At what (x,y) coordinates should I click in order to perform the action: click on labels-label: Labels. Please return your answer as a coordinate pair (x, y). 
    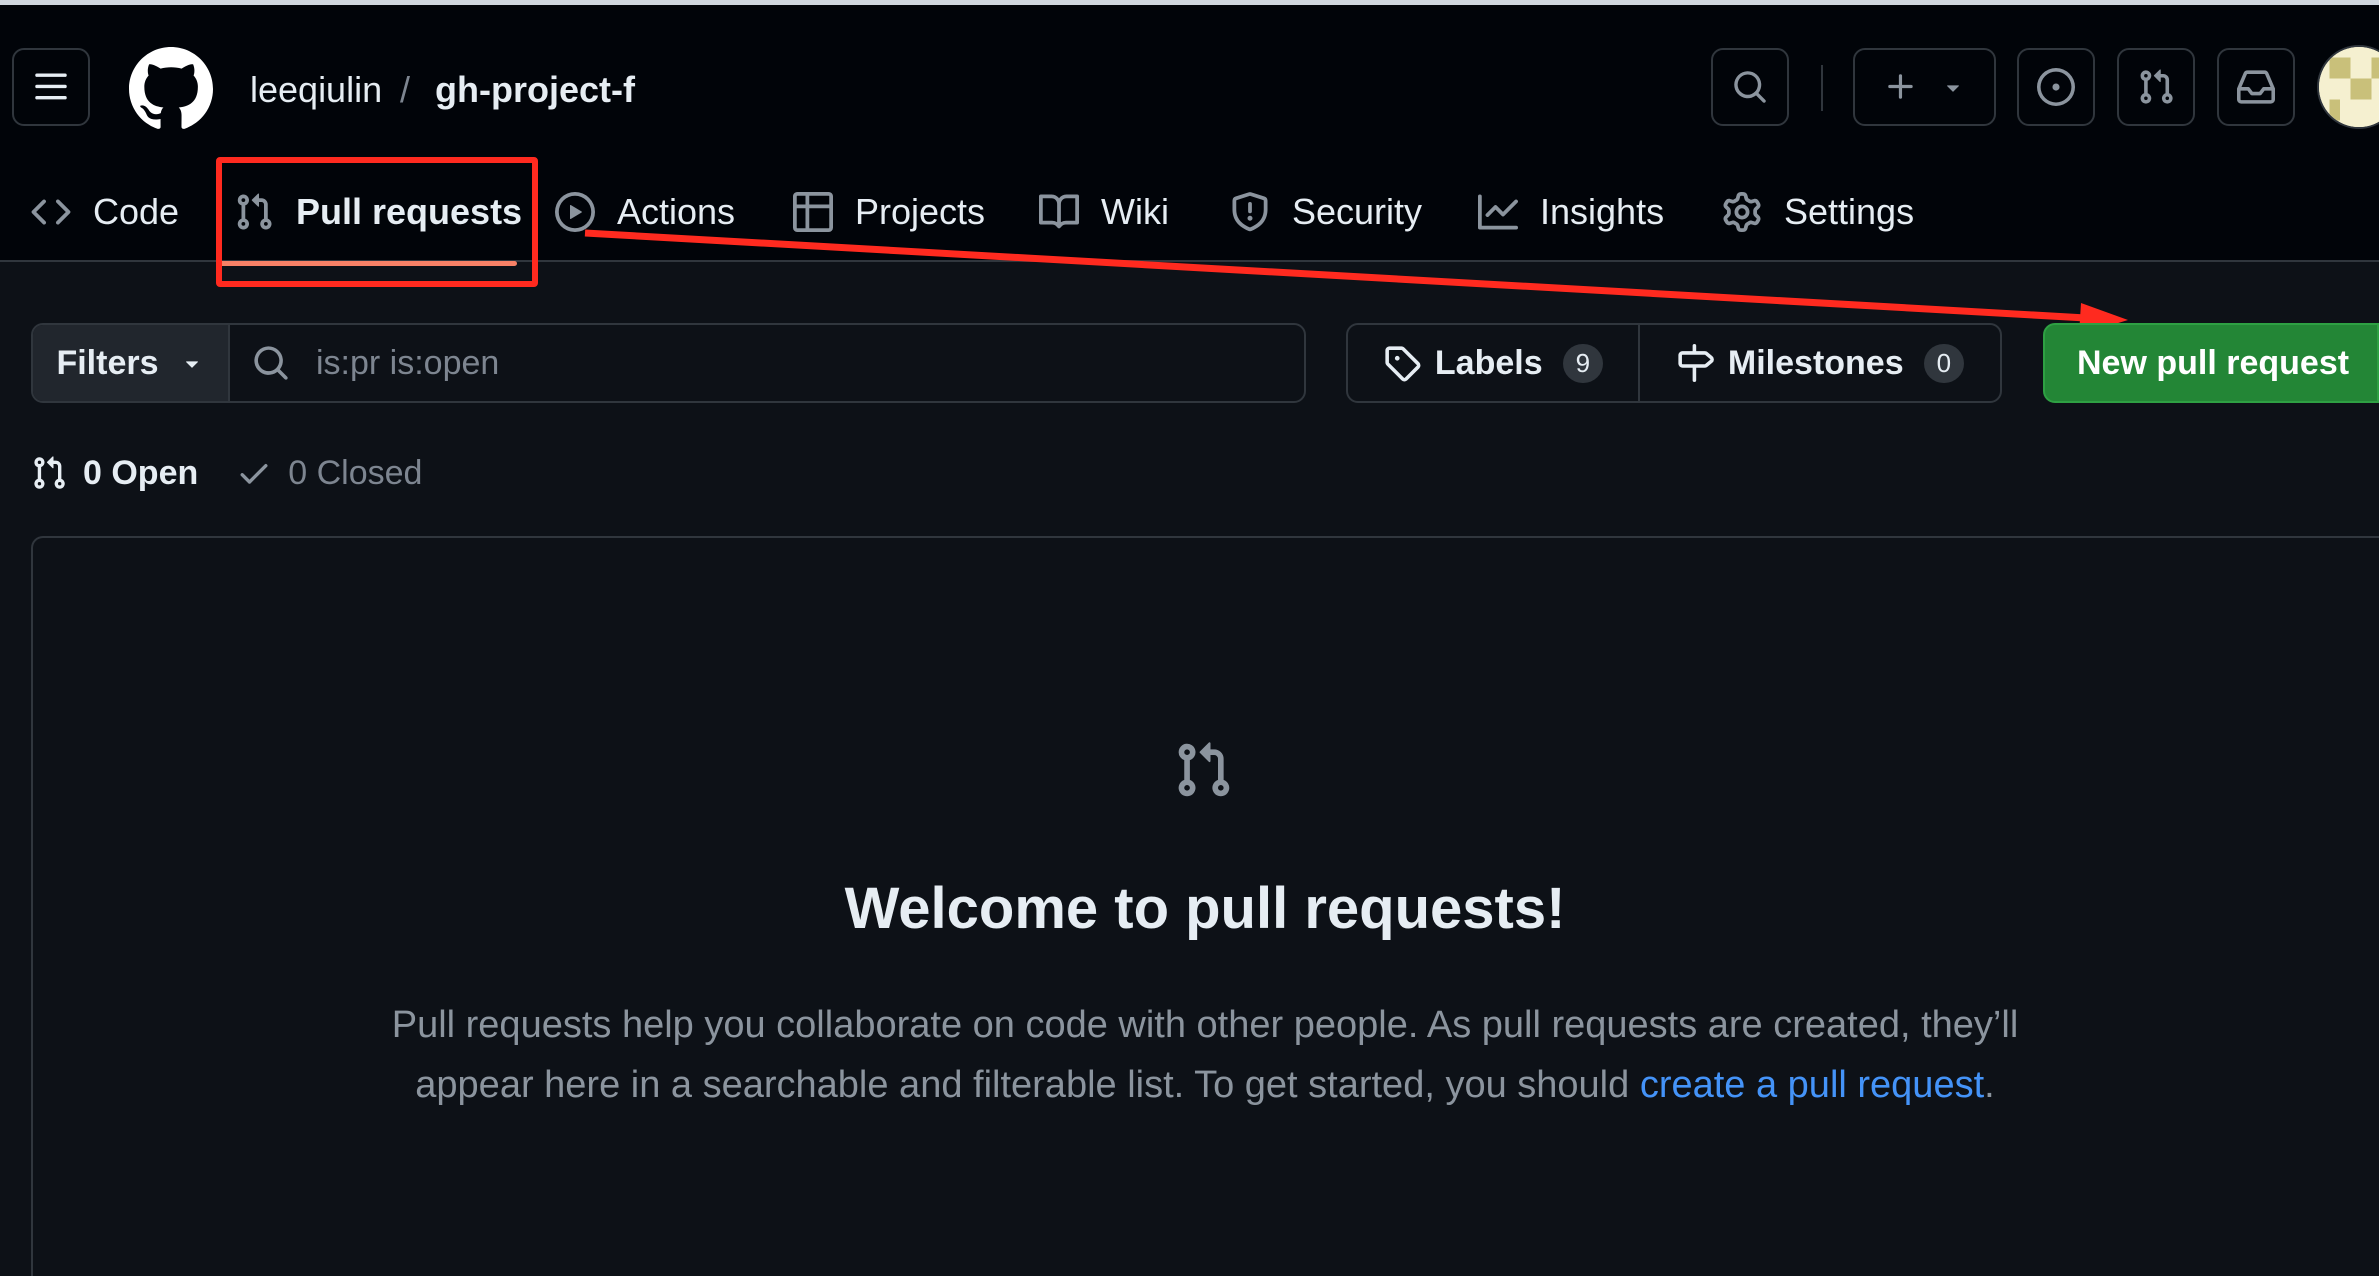
    Looking at the image, I should click on (1489, 363).